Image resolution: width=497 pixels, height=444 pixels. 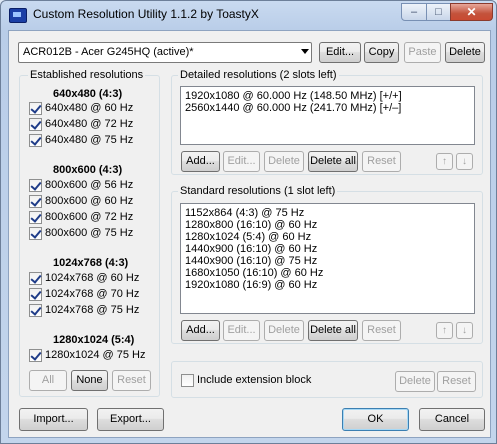 What do you see at coordinates (471, 12) in the screenshot?
I see `close-button: ✕` at bounding box center [471, 12].